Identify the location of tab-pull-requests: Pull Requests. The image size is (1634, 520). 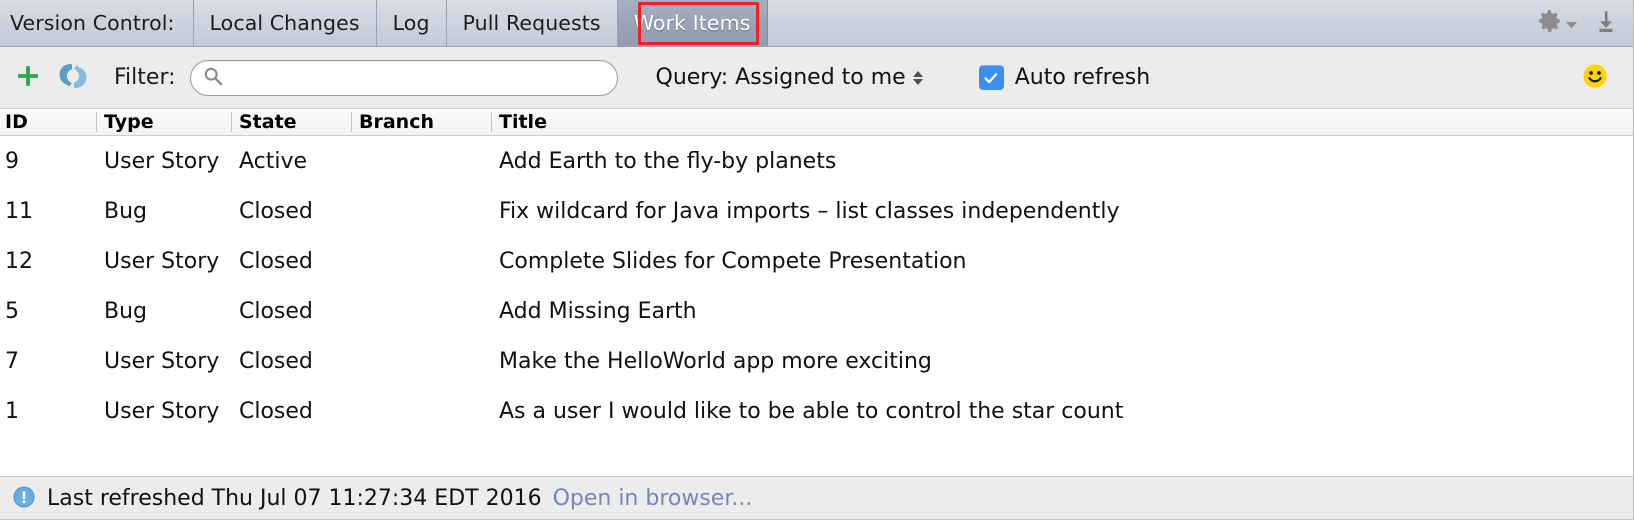
(532, 23).